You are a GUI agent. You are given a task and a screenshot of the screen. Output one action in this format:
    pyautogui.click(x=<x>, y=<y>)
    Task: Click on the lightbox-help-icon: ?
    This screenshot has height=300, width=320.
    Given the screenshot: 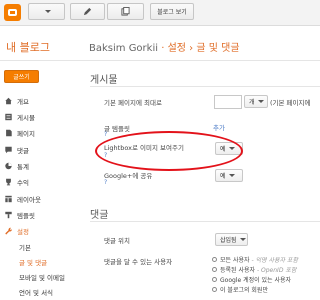 What is the action you would take?
    pyautogui.click(x=105, y=155)
    